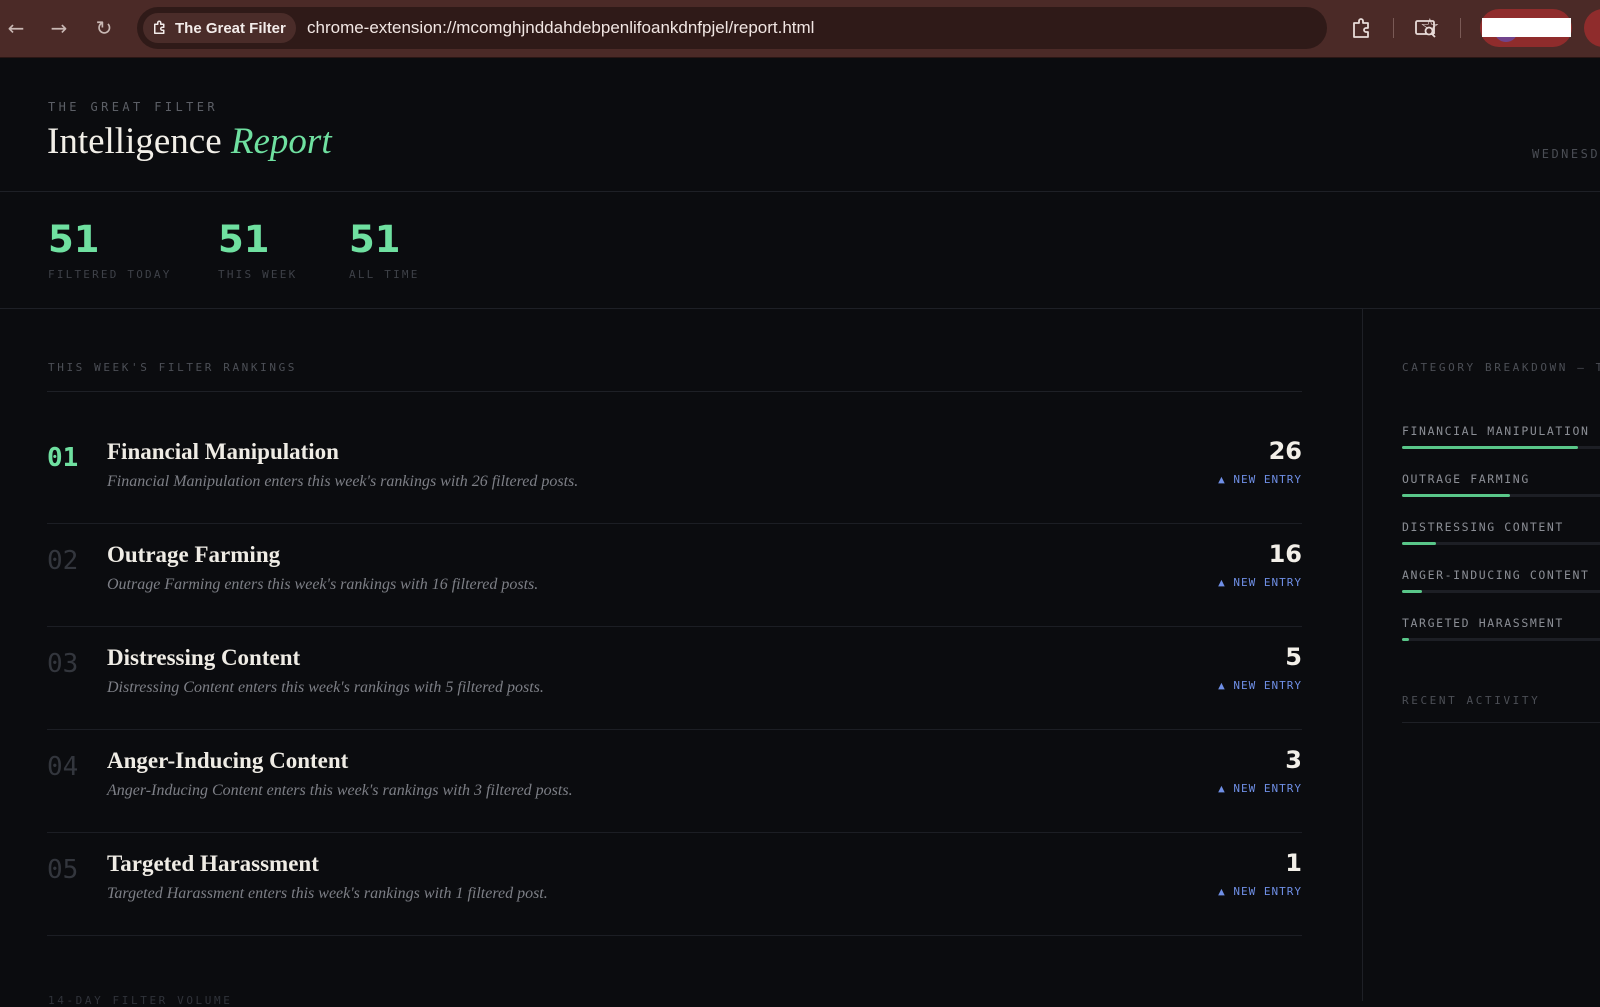  What do you see at coordinates (213, 863) in the screenshot?
I see `category-name: Targeted Harassment` at bounding box center [213, 863].